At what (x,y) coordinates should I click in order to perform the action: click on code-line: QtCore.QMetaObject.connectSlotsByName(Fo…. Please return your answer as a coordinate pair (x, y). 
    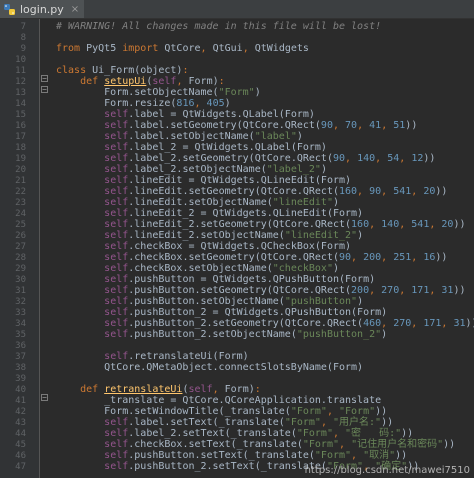
    Looking at the image, I should click on (210, 367).